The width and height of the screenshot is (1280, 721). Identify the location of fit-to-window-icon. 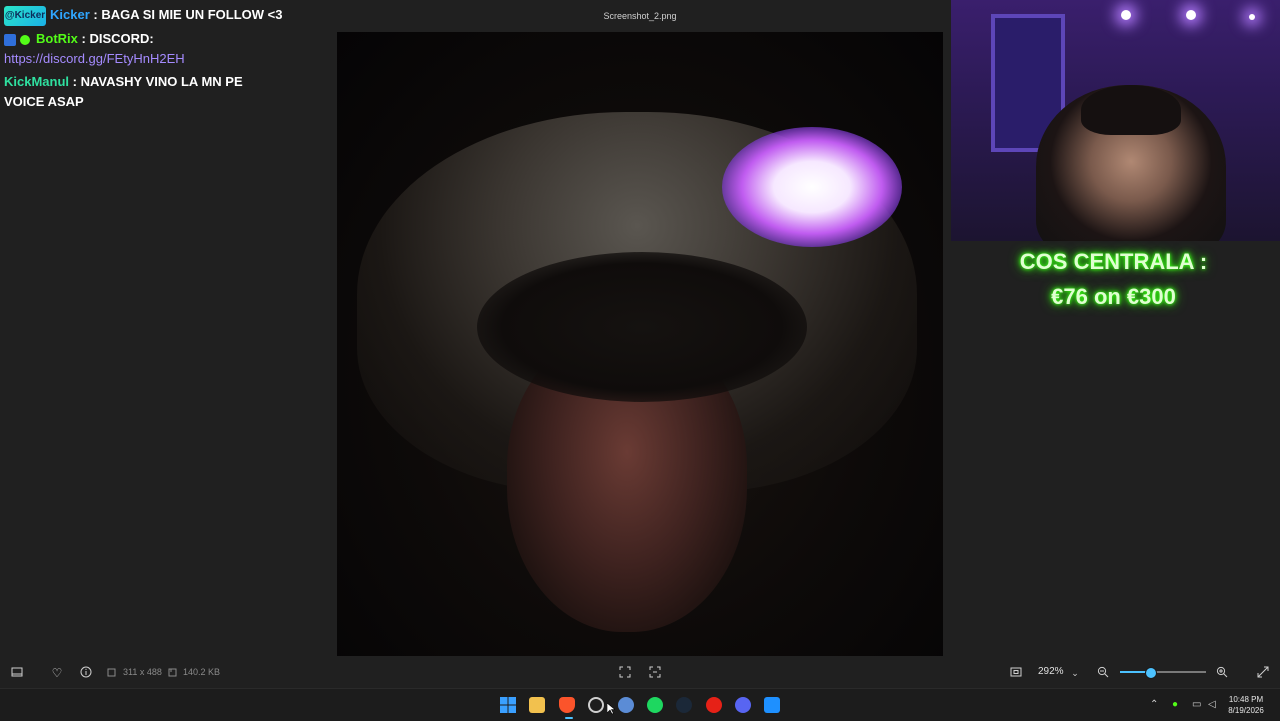
(1016, 673).